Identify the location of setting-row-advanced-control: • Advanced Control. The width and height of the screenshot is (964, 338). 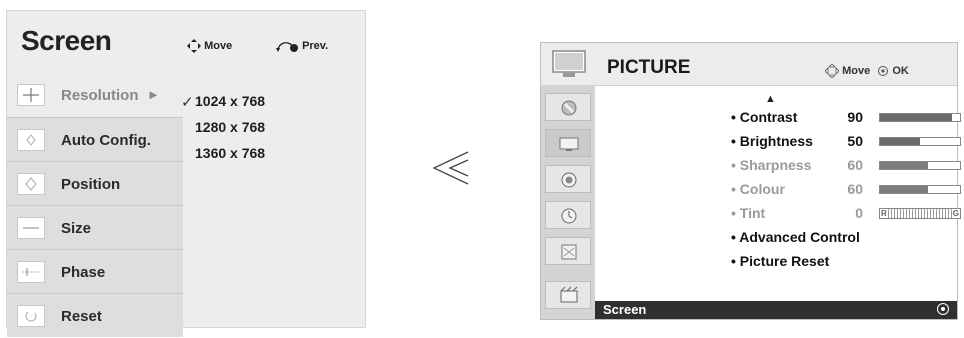
(795, 239).